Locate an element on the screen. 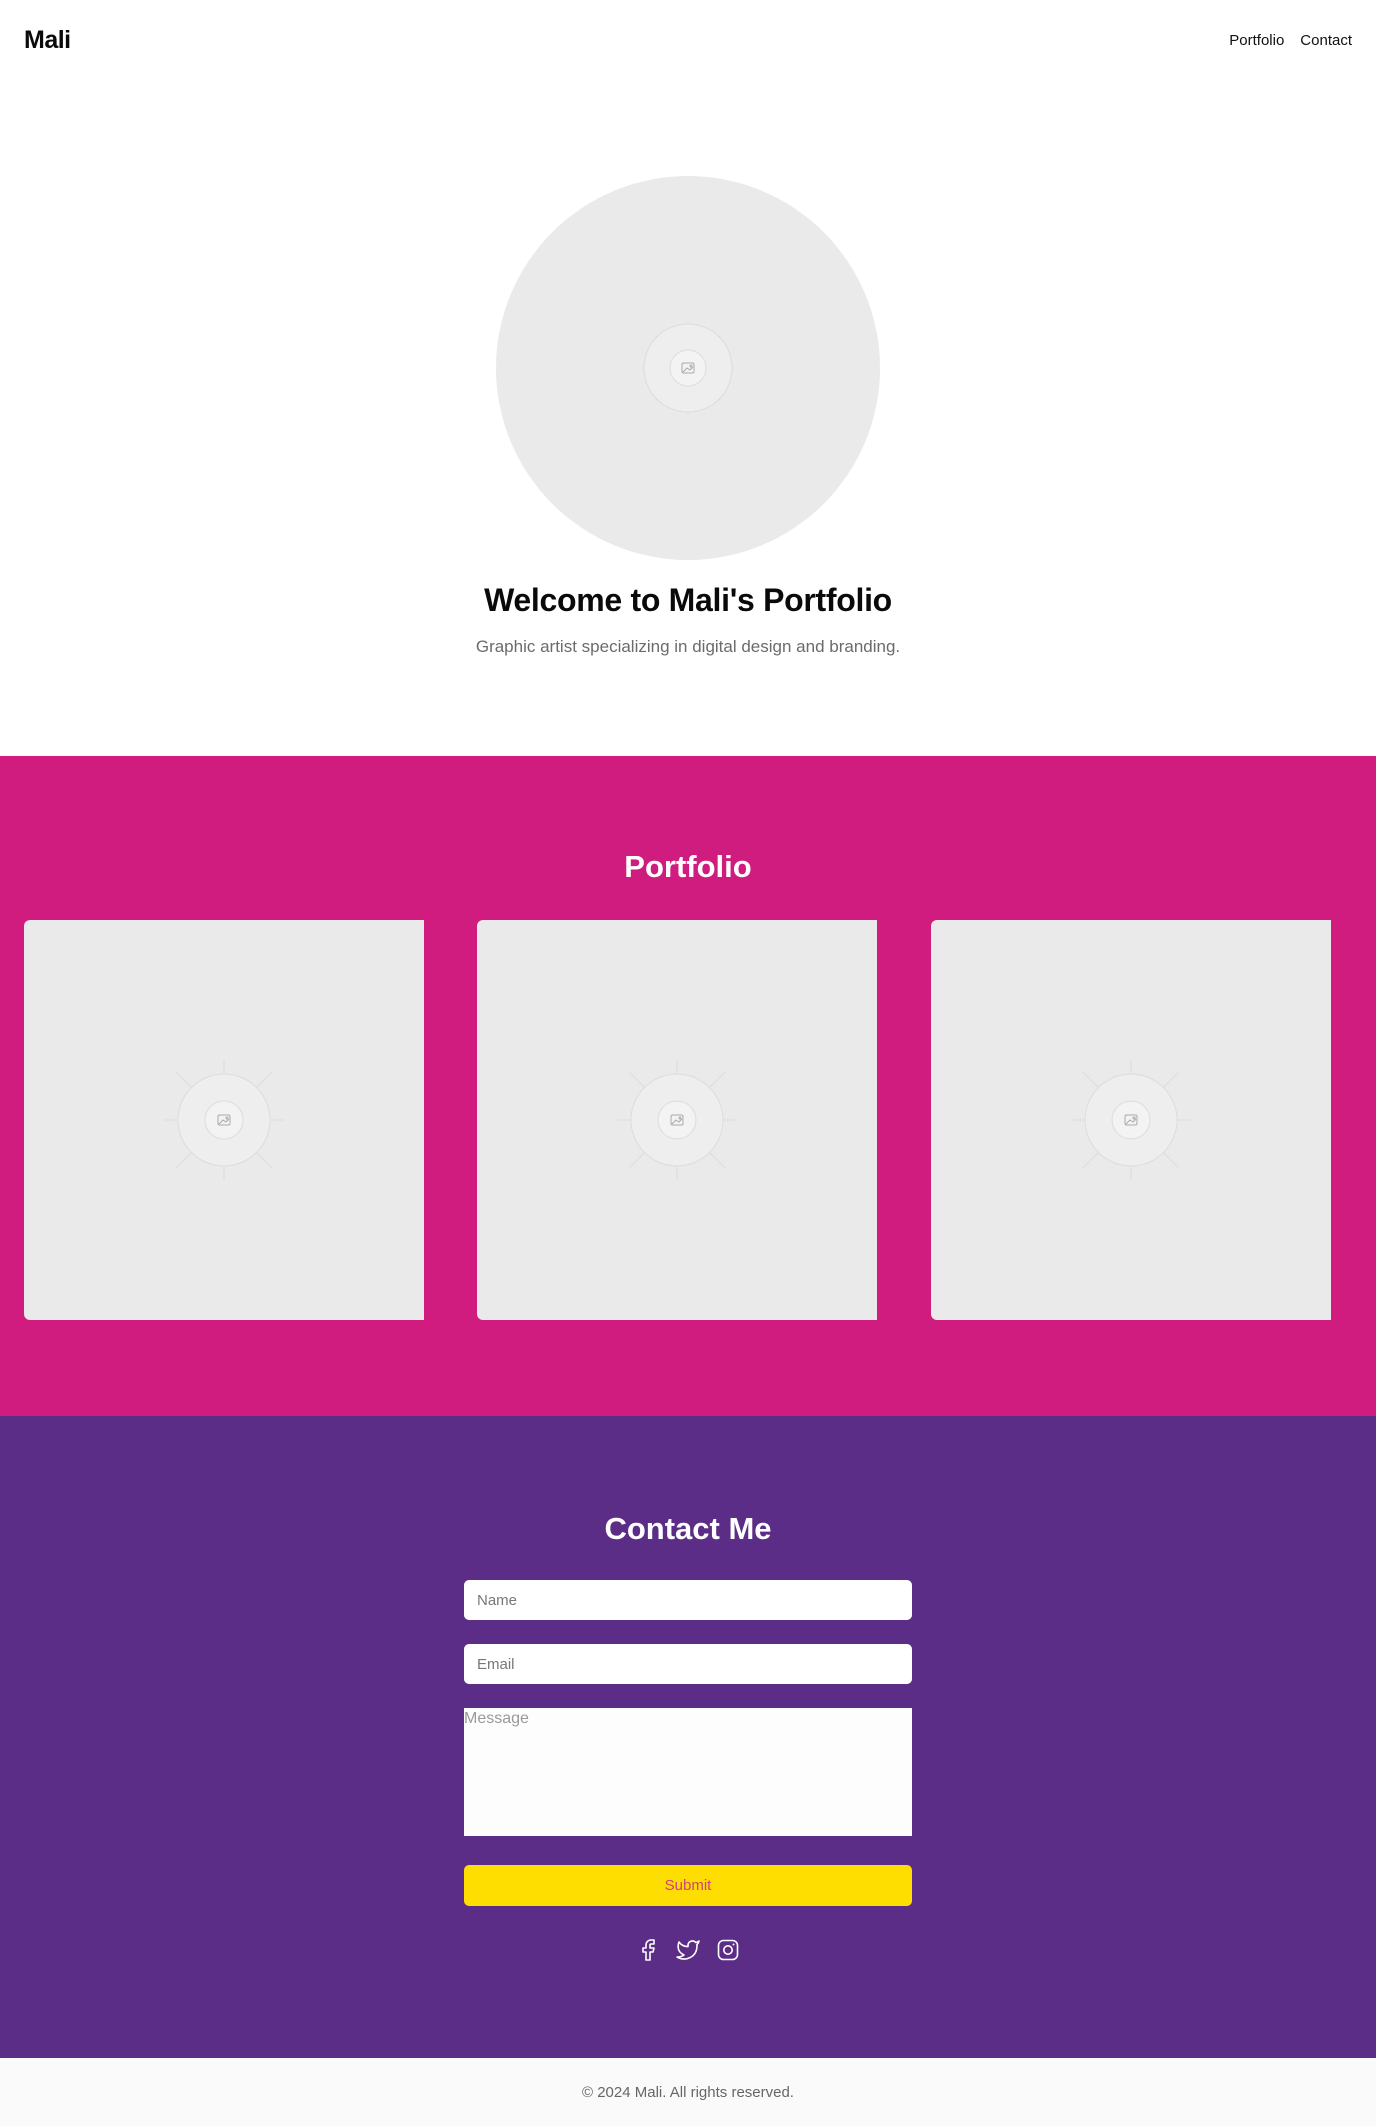  facebook-icon is located at coordinates (648, 1950).